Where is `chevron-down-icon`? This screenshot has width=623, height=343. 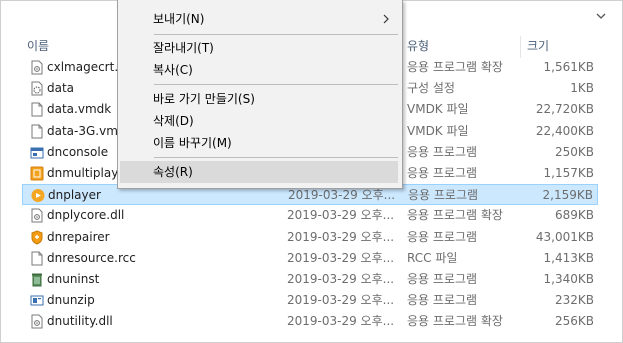 chevron-down-icon is located at coordinates (601, 16).